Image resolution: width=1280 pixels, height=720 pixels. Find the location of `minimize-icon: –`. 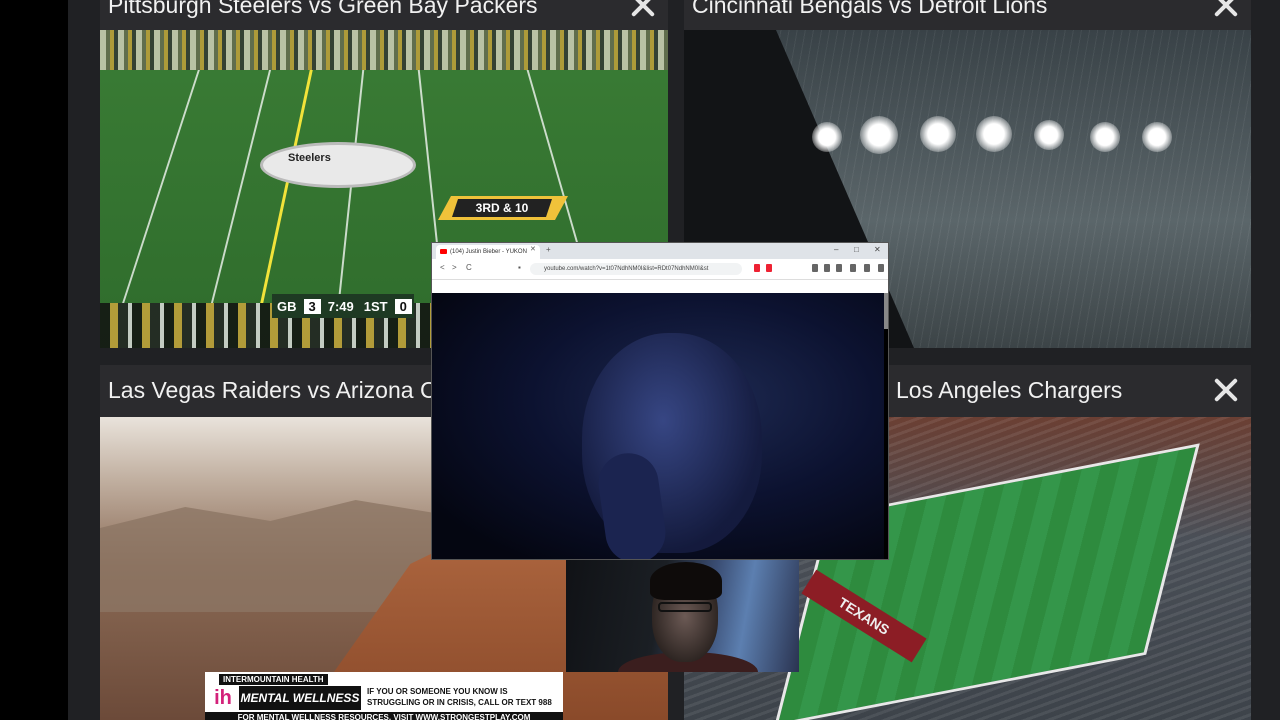

minimize-icon: – is located at coordinates (836, 249).